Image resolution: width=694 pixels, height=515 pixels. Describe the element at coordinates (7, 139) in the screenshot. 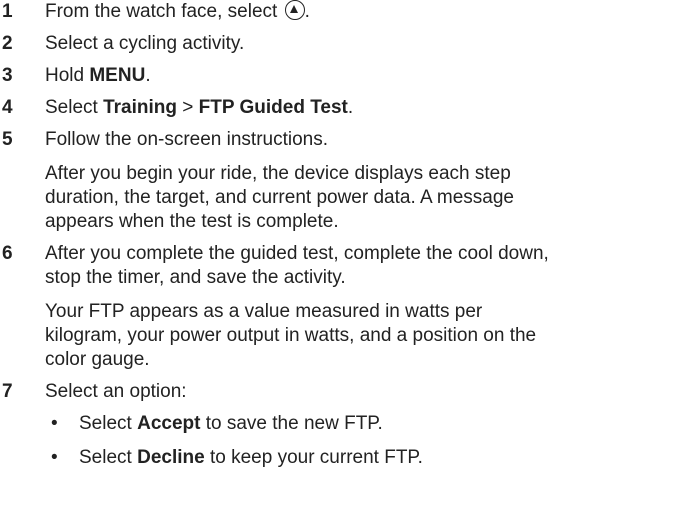

I see `step-number: 5` at that location.